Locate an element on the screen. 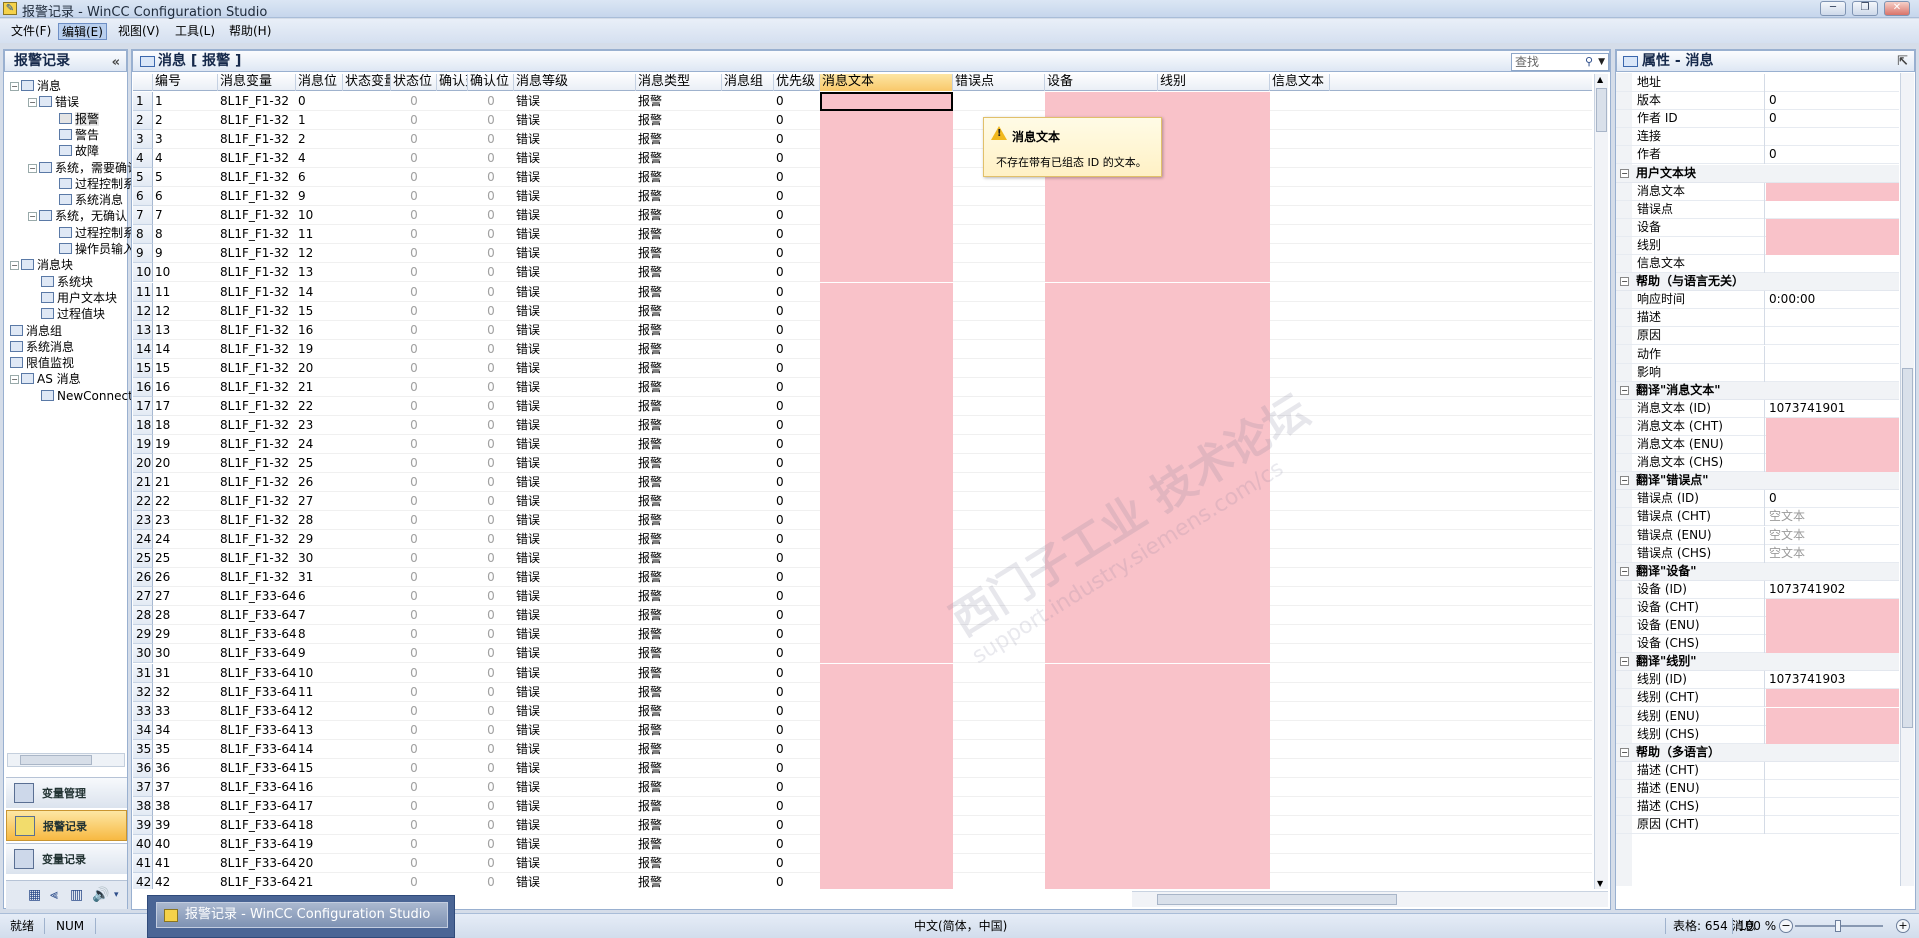  property-value: 空文本 is located at coordinates (1832, 517).